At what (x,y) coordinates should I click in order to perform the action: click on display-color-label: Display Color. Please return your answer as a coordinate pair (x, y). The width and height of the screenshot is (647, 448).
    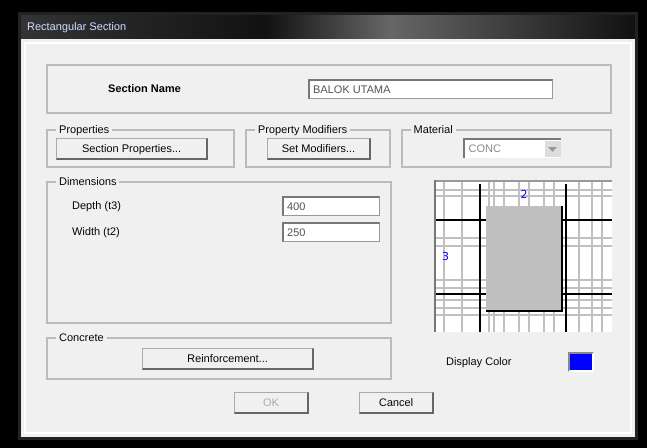
    Looking at the image, I should click on (479, 362).